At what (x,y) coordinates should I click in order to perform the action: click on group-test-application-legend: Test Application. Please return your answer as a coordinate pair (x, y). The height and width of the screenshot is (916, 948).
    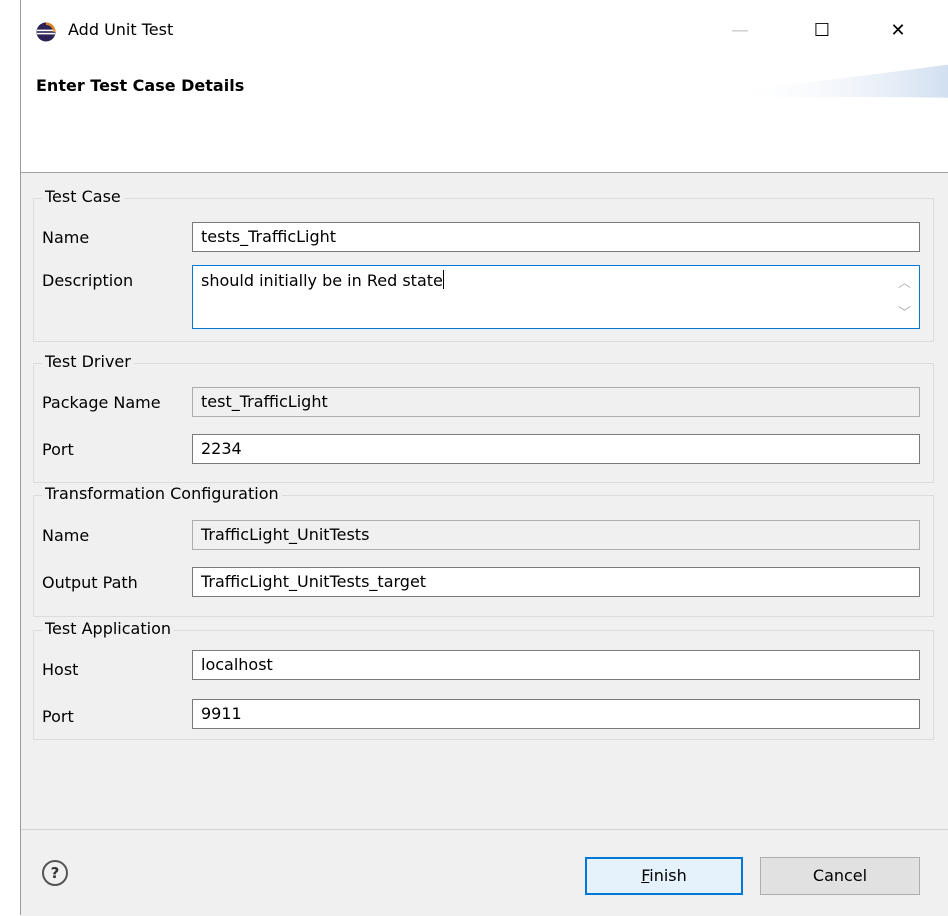
    Looking at the image, I should click on (108, 628).